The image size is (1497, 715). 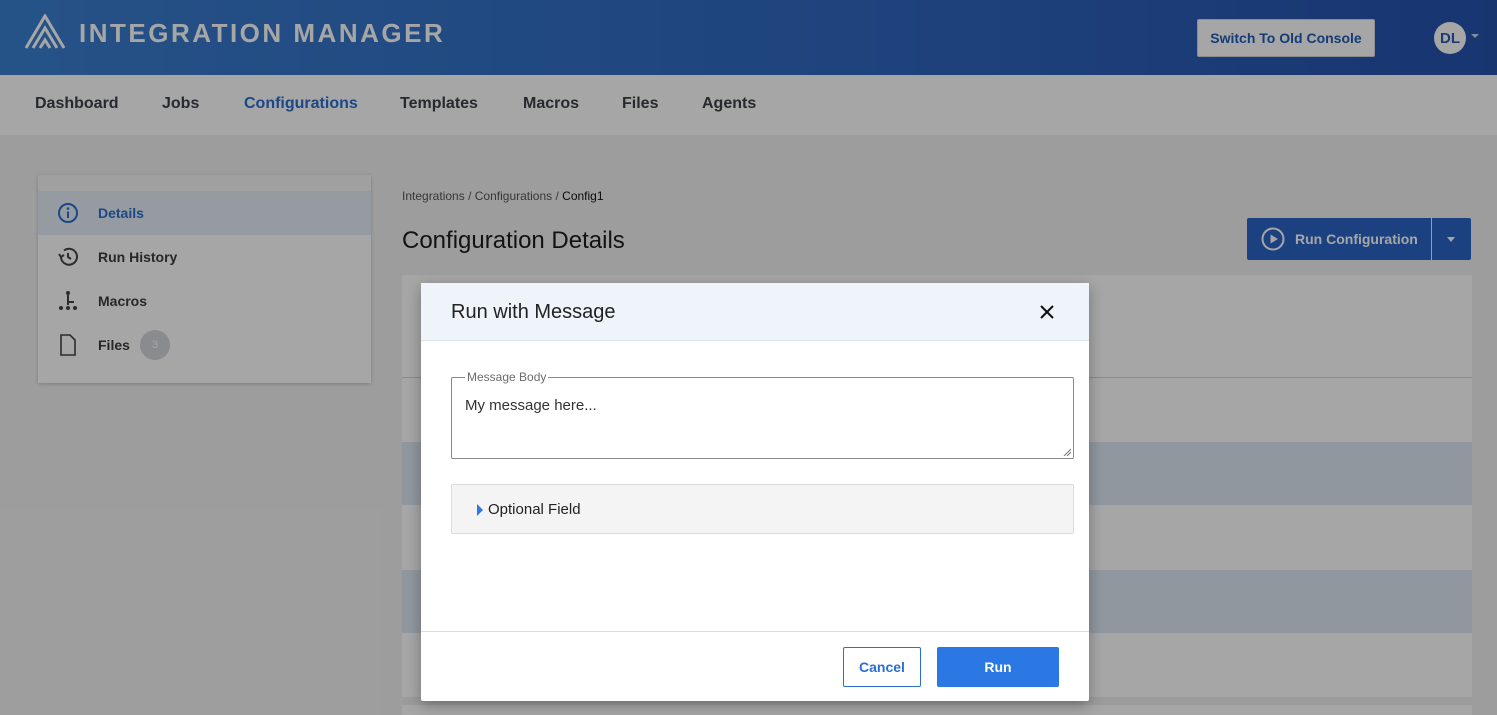 I want to click on divider, so click(x=755, y=631).